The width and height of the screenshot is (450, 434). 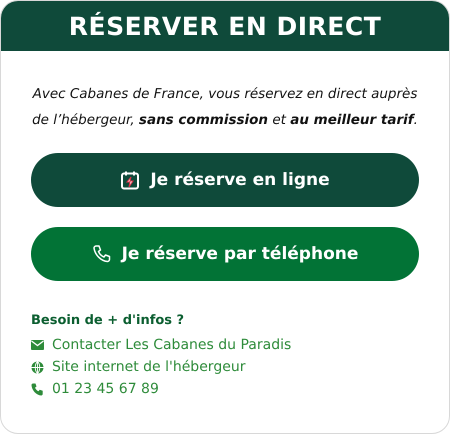 What do you see at coordinates (225, 107) in the screenshot?
I see `intro-text: Avec Cabanes de France, vous réservez en direct auprès de l’hébergeur, sans commission et au meilleur tarif.` at bounding box center [225, 107].